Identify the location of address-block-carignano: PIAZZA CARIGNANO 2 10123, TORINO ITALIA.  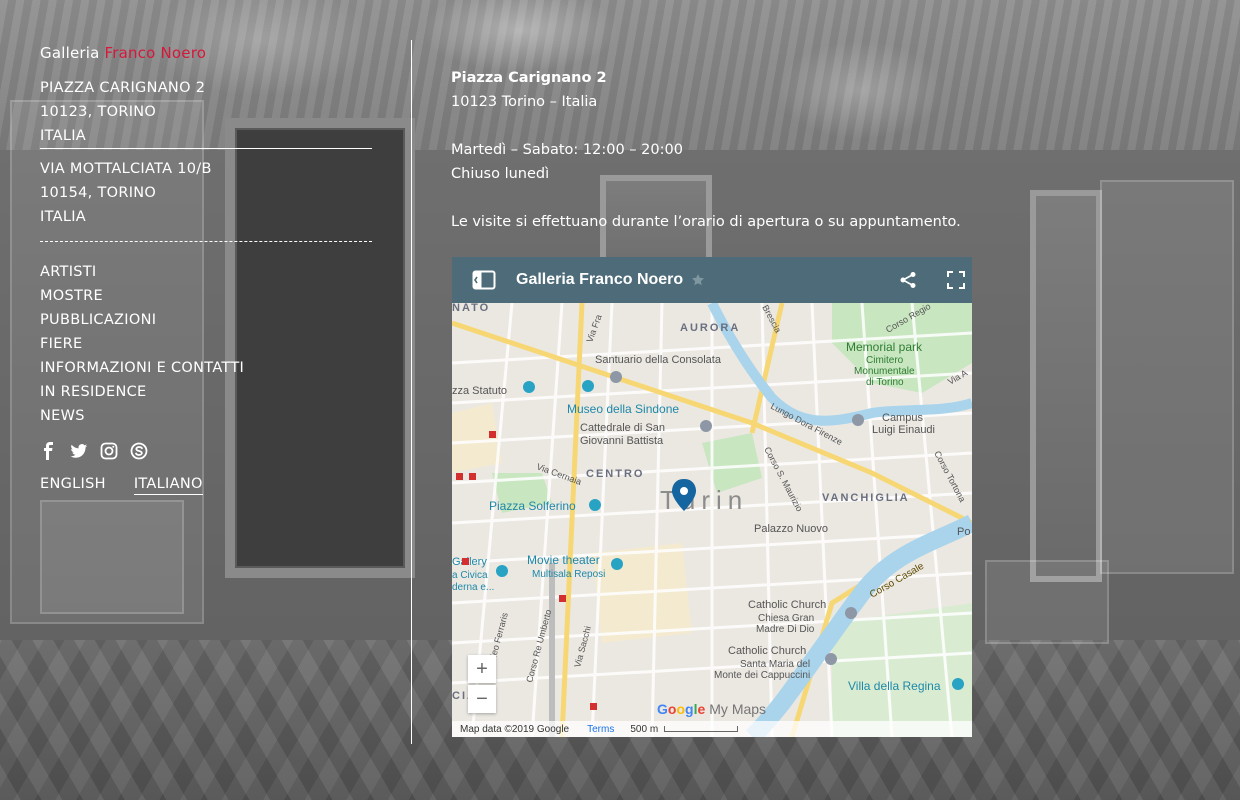
(206, 112).